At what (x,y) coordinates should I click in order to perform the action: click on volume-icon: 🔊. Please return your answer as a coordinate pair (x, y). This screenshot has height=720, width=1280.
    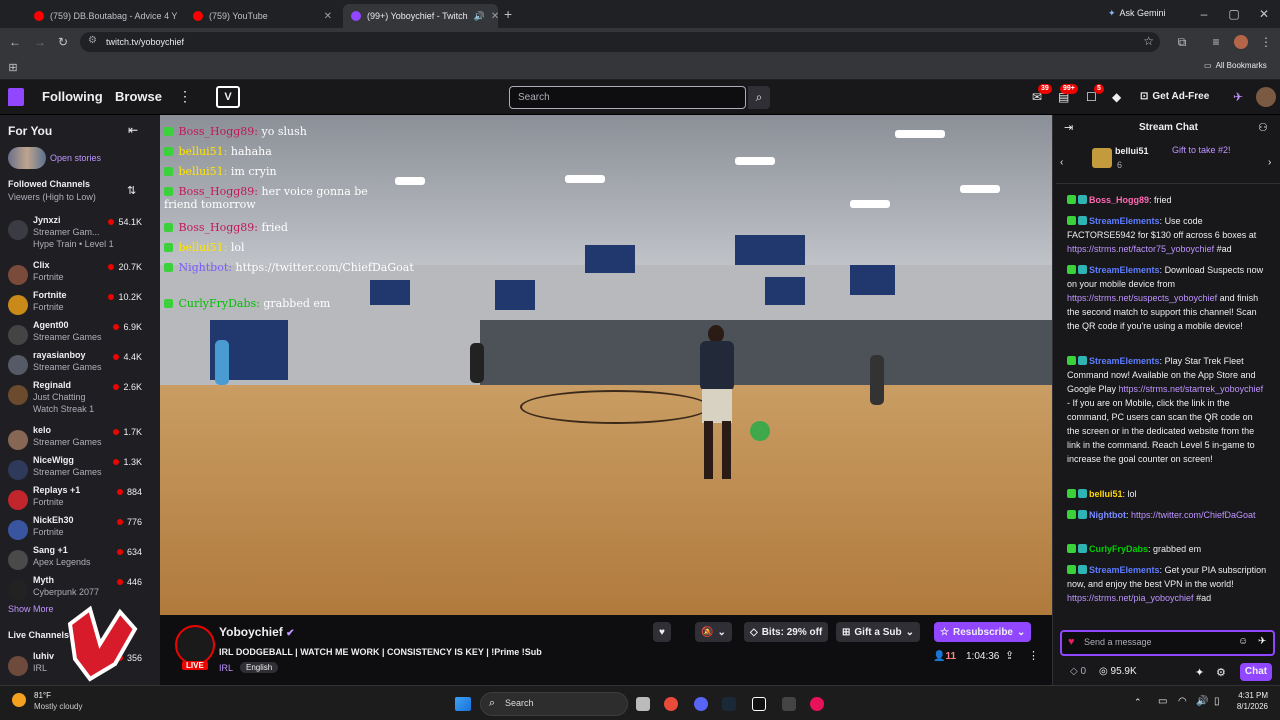
    Looking at the image, I should click on (1202, 701).